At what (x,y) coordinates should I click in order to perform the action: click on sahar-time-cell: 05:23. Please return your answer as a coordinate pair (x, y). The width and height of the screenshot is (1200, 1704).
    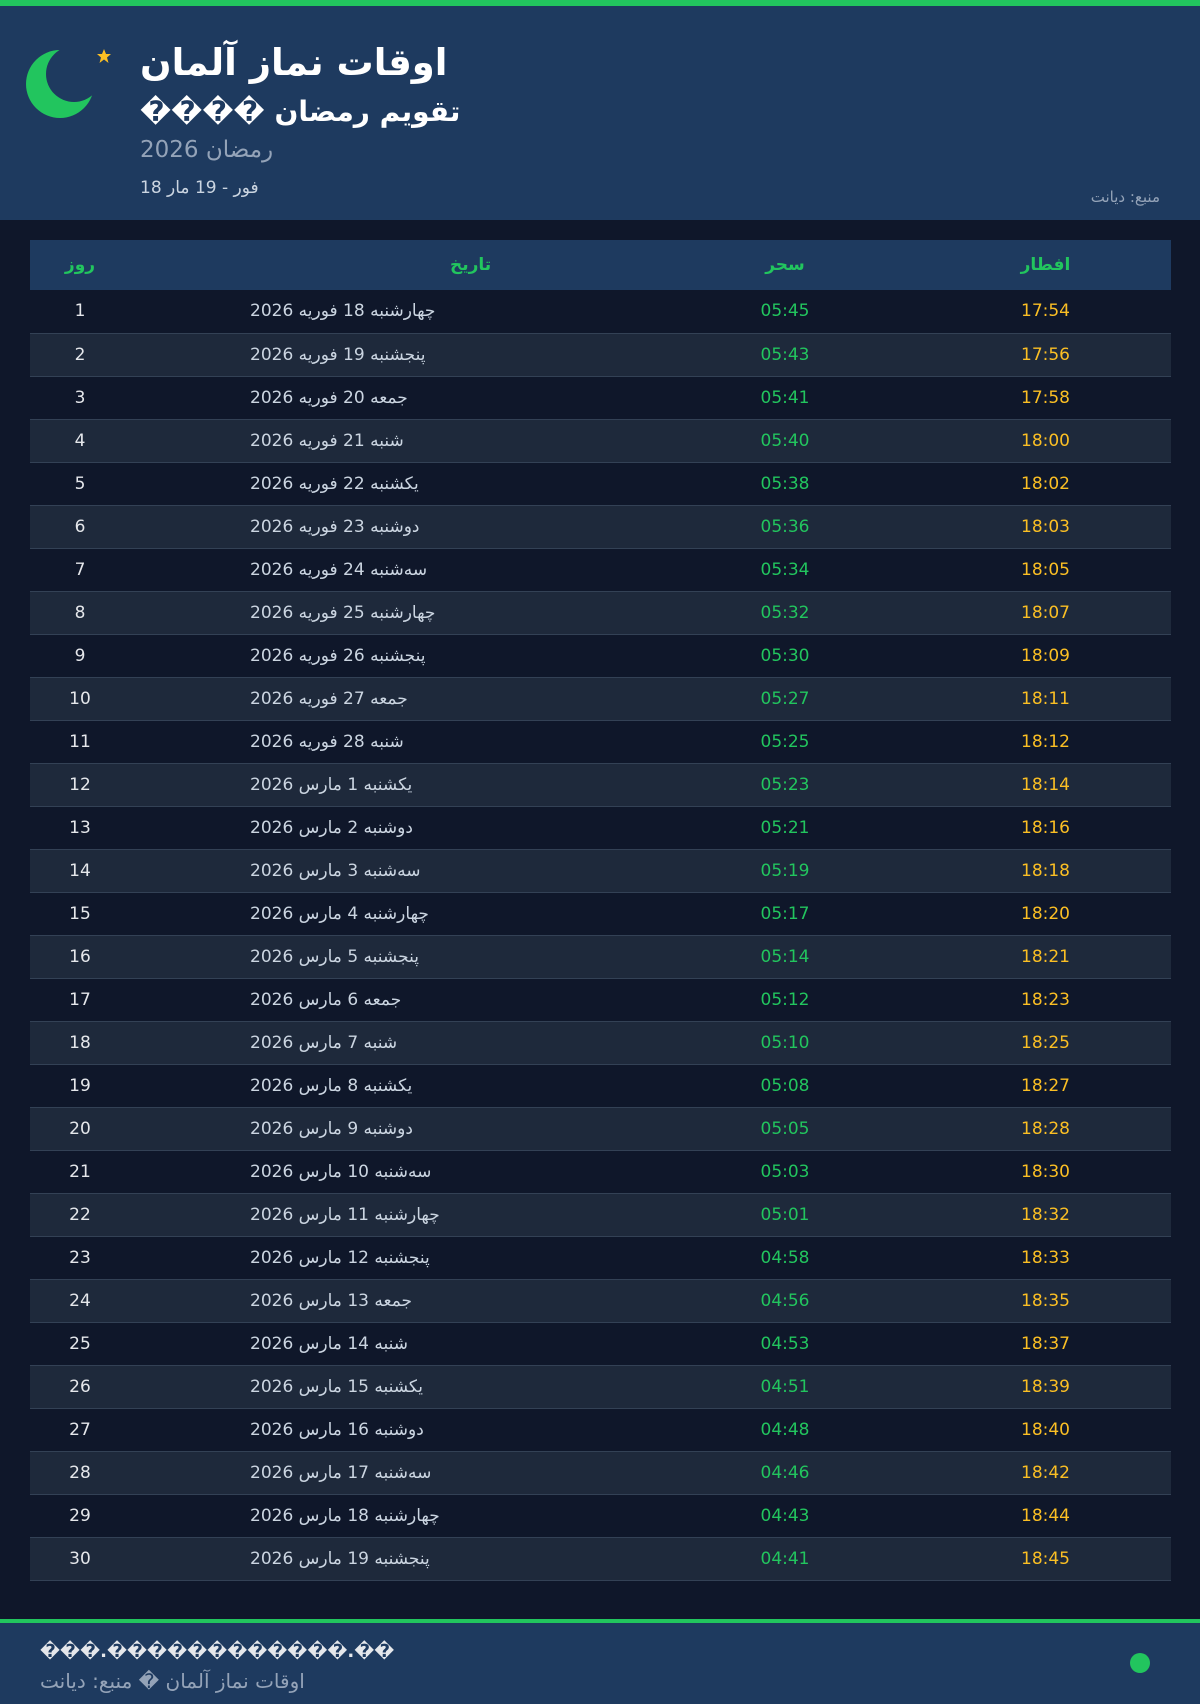
    Looking at the image, I should click on (785, 784).